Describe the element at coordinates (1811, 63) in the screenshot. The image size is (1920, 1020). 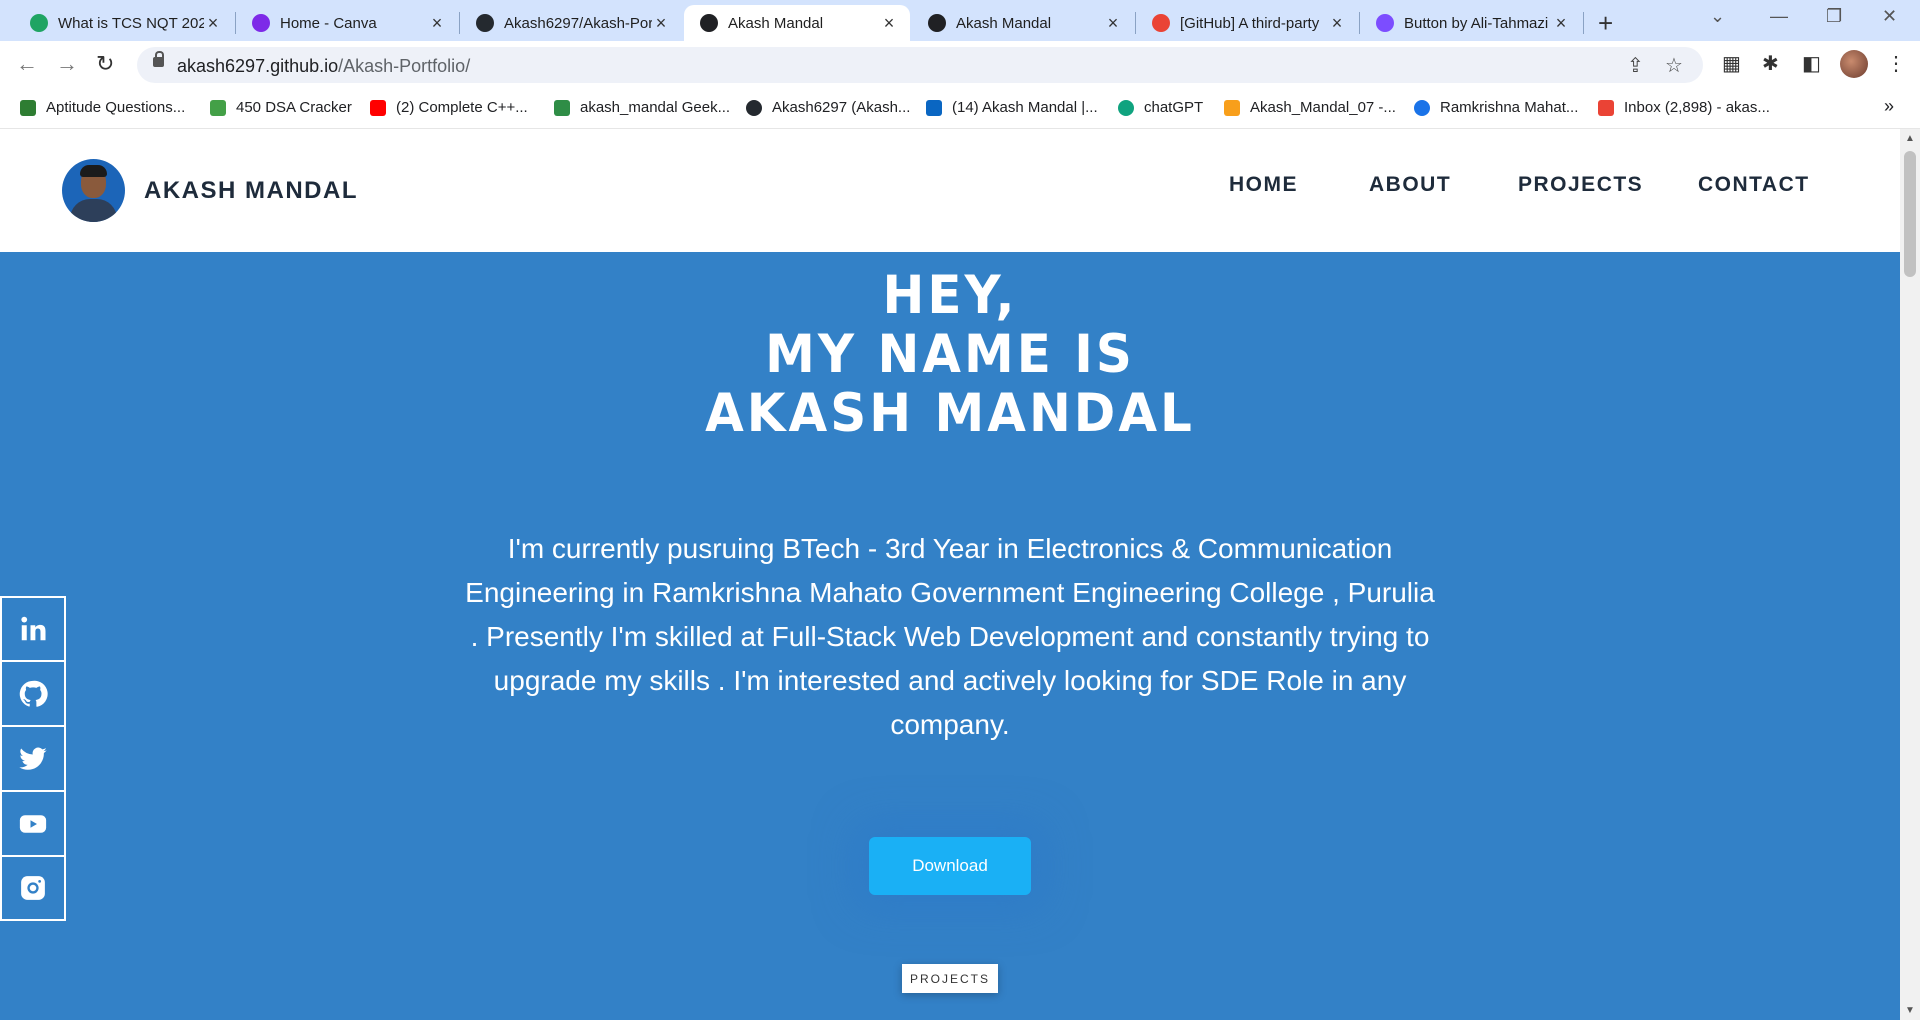
I see `side-panel-icon: ◧` at that location.